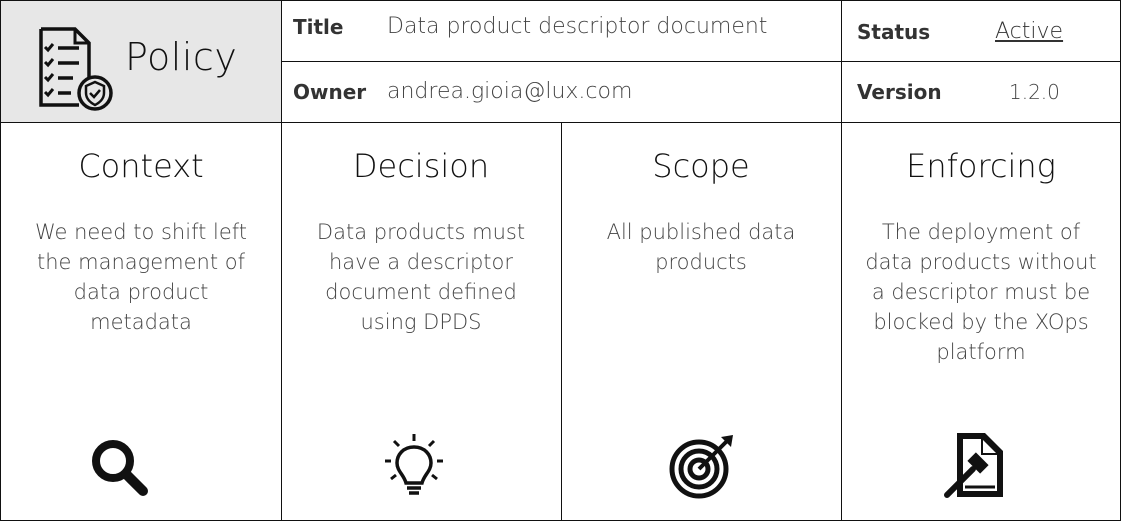  I want to click on lightbulb-icon, so click(414, 464).